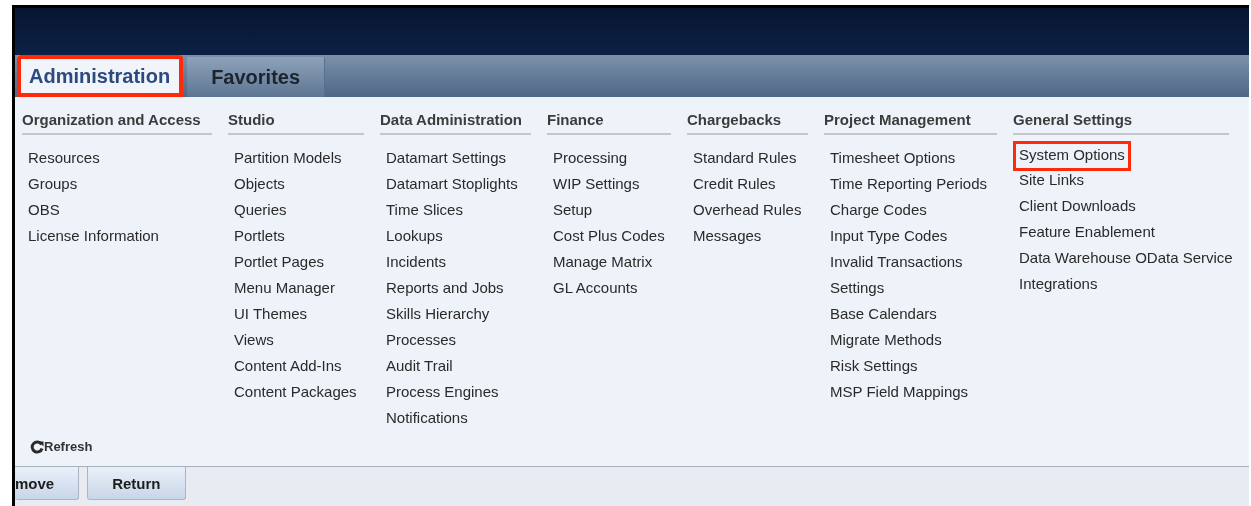 The image size is (1251, 506). I want to click on tab: Administration, so click(100, 76).